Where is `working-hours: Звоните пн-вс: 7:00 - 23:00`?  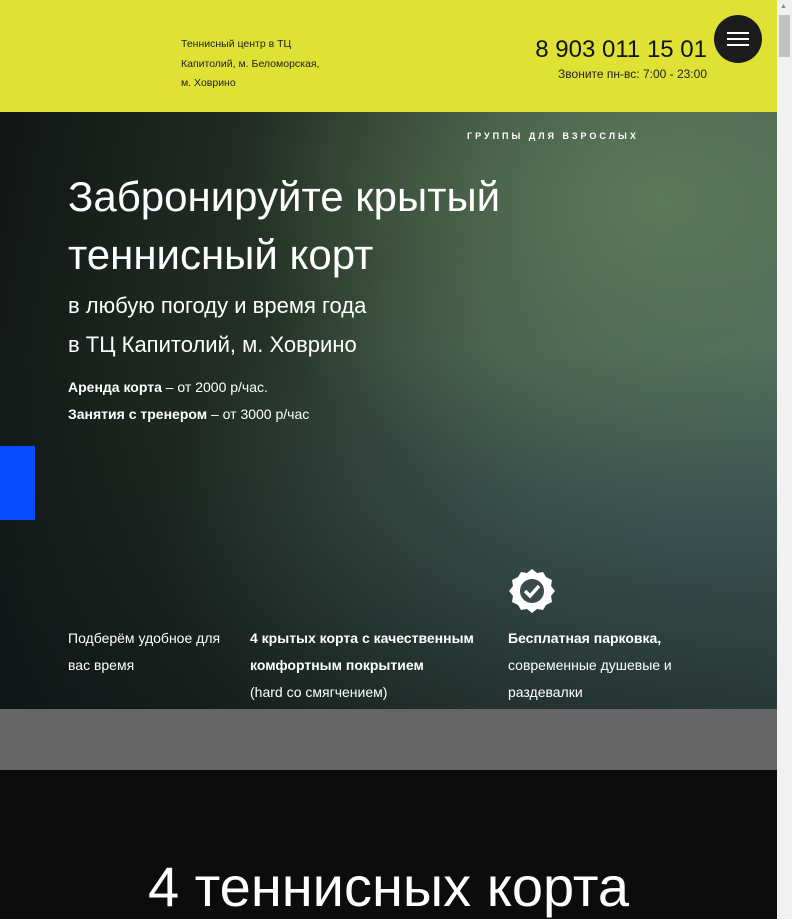
working-hours: Звоните пн-вс: 7:00 - 23:00 is located at coordinates (632, 74).